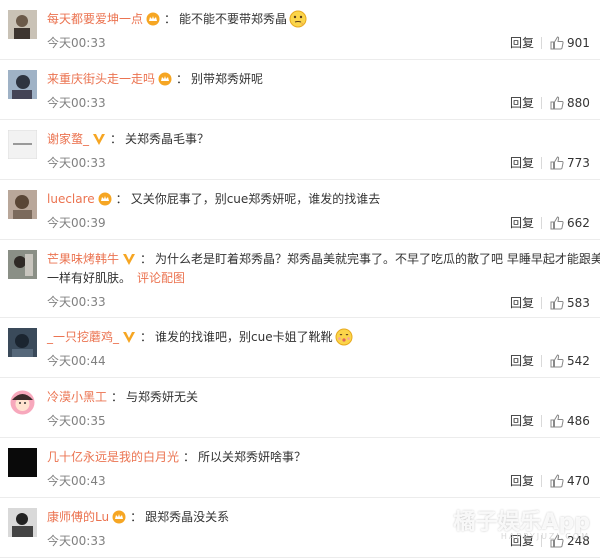 The width and height of the screenshot is (600, 558). Describe the element at coordinates (71, 199) in the screenshot. I see `username-link: lueclare` at that location.